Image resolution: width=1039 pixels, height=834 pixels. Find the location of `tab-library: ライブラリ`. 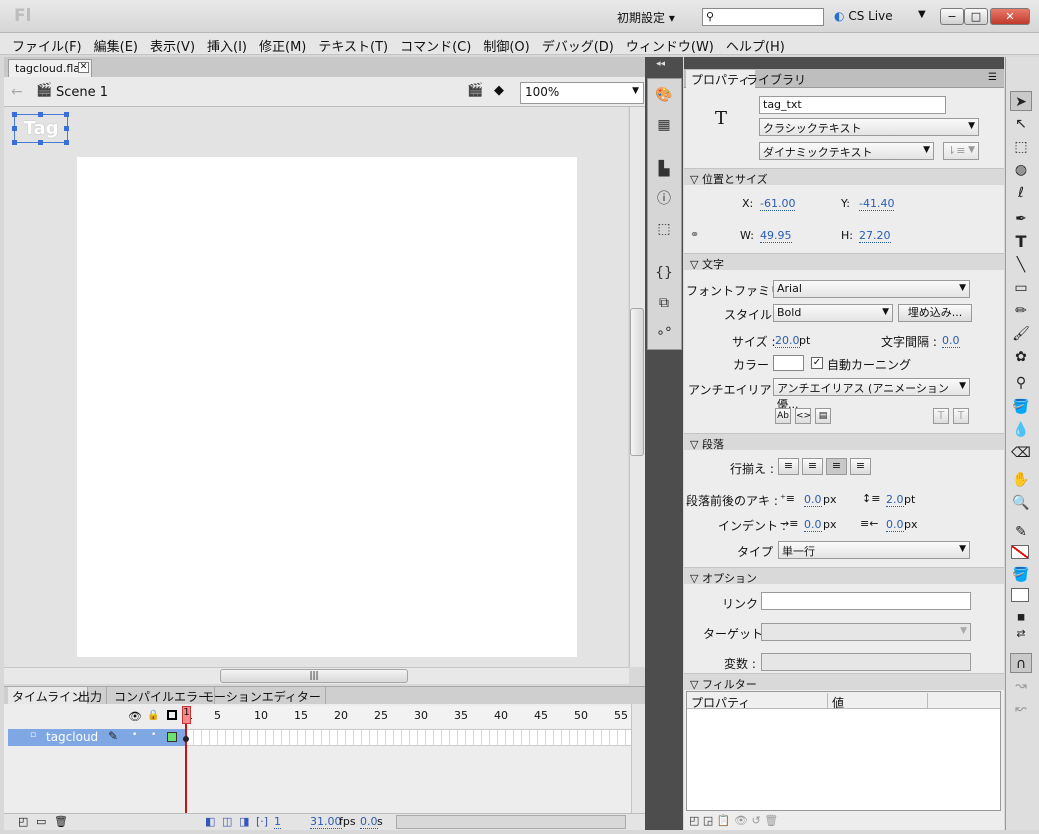

tab-library: ライブラリ is located at coordinates (776, 79).